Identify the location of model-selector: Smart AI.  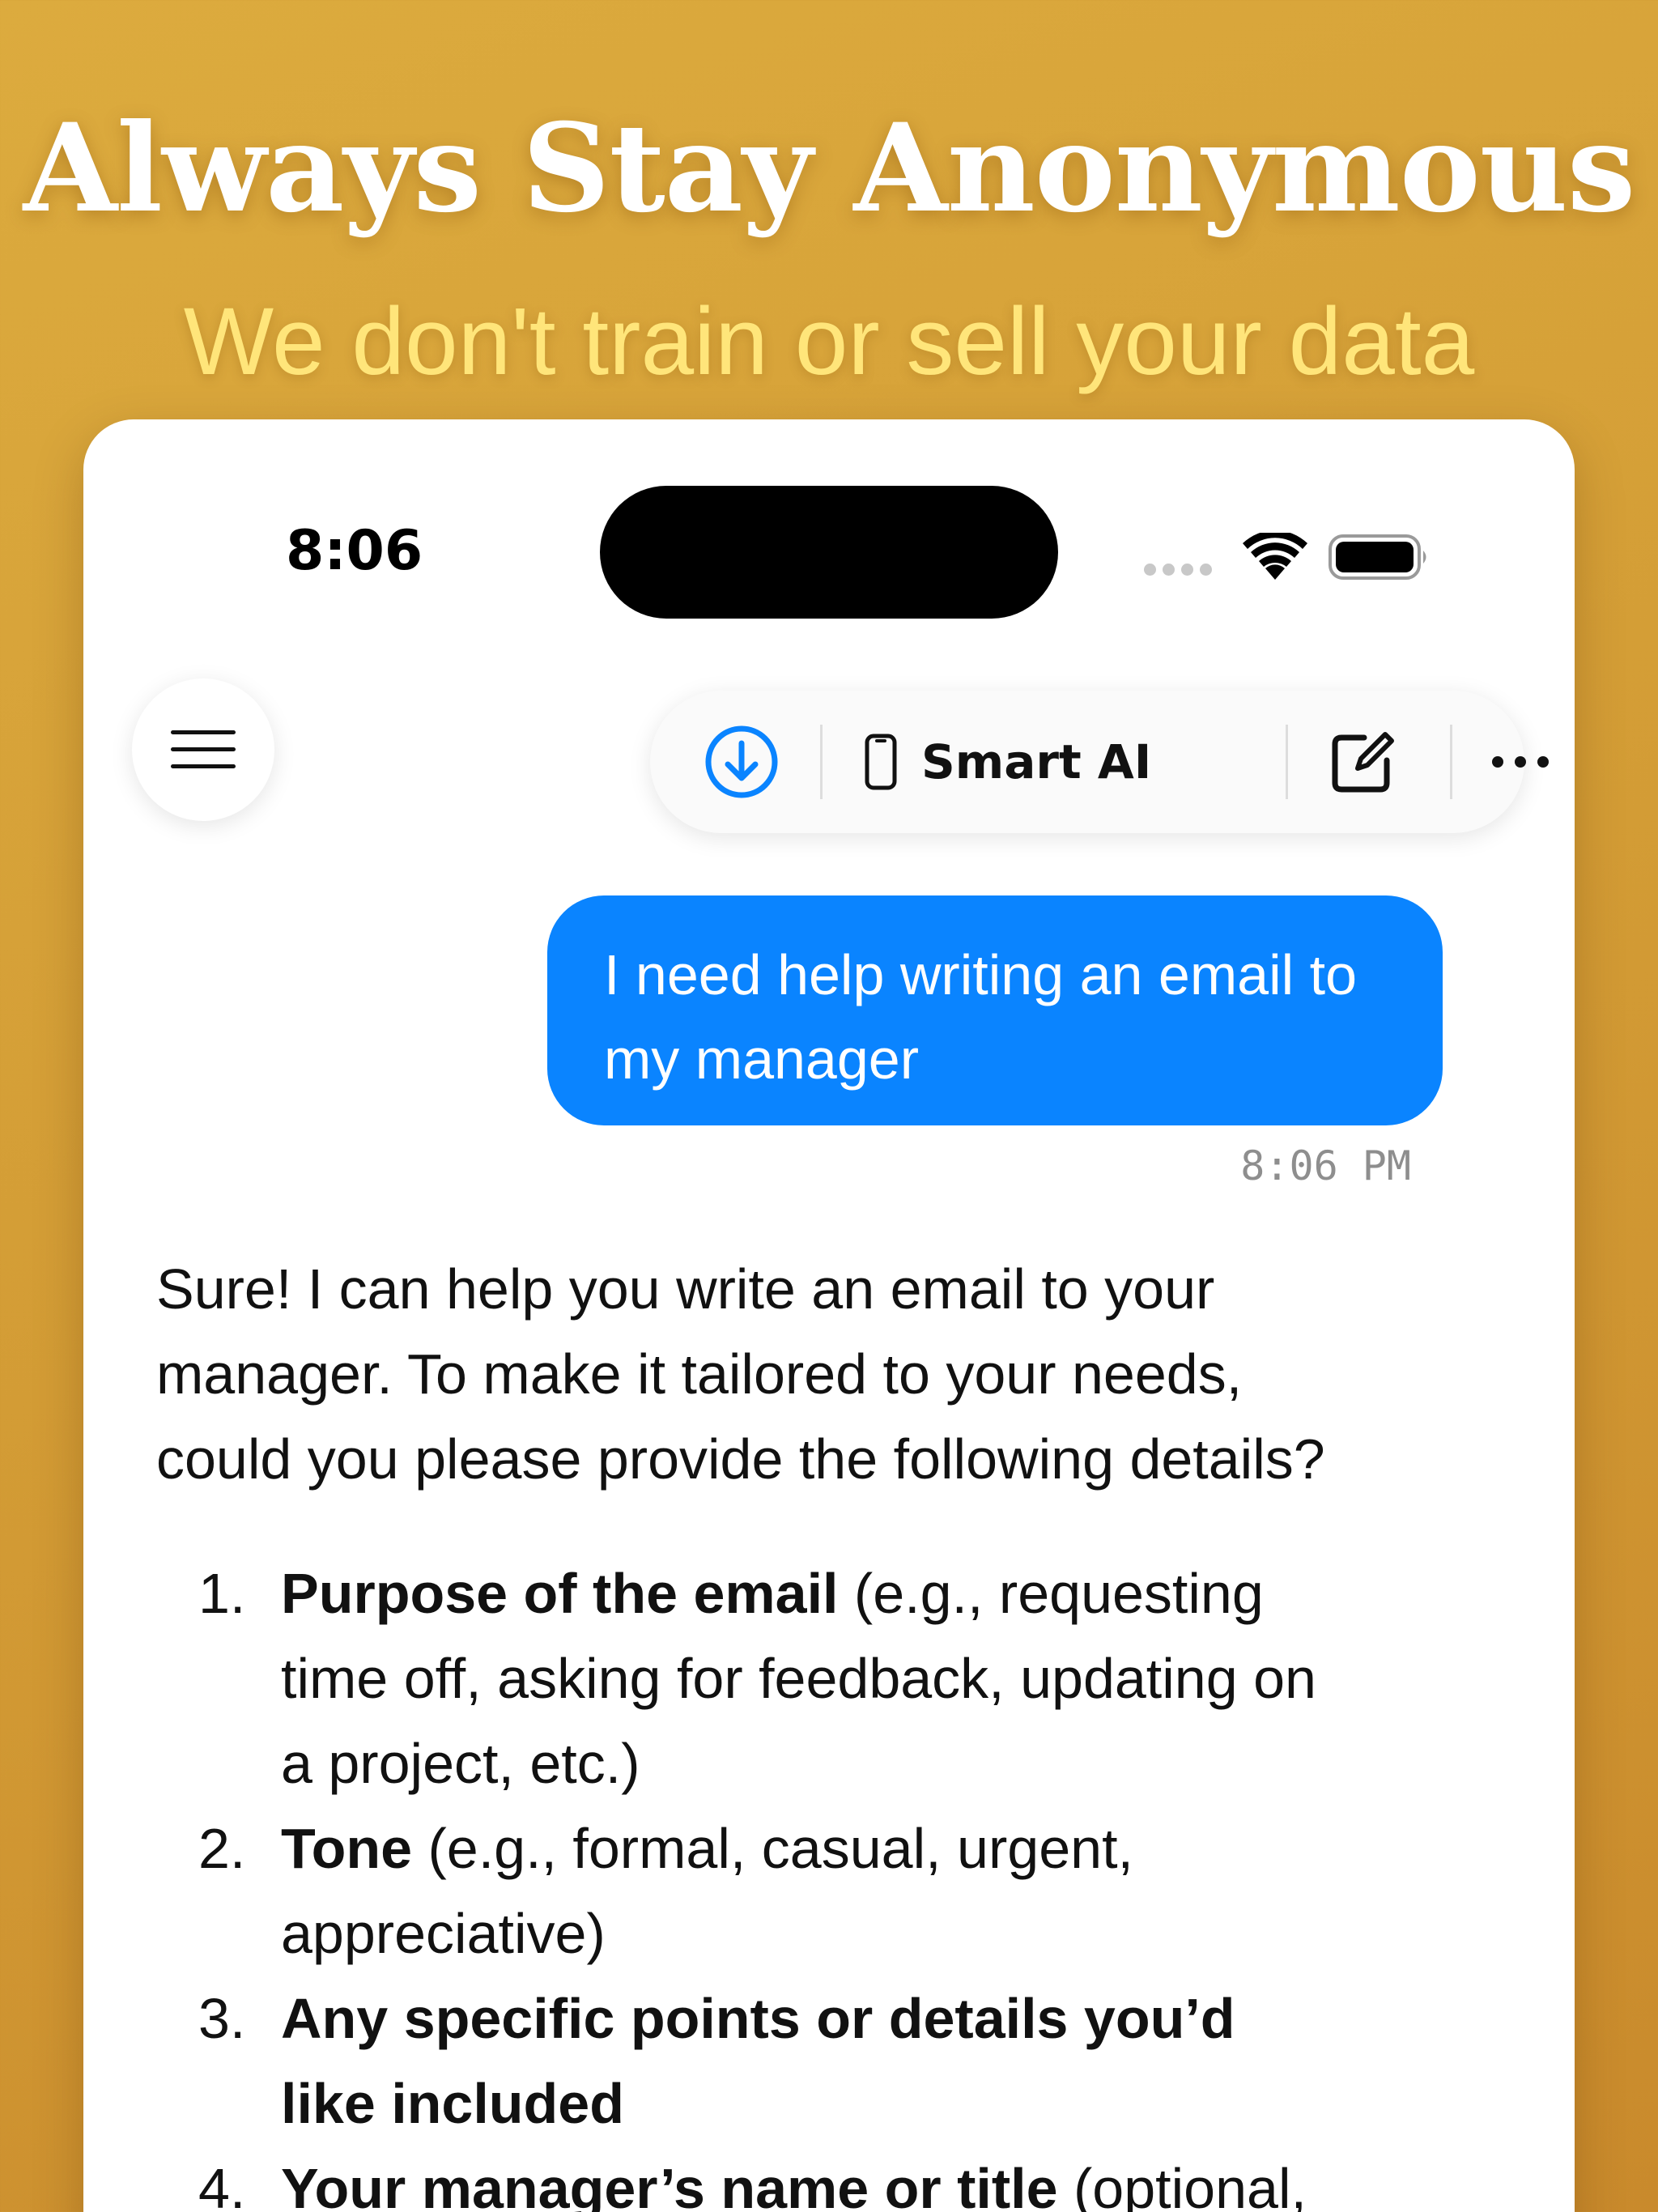
(1051, 762).